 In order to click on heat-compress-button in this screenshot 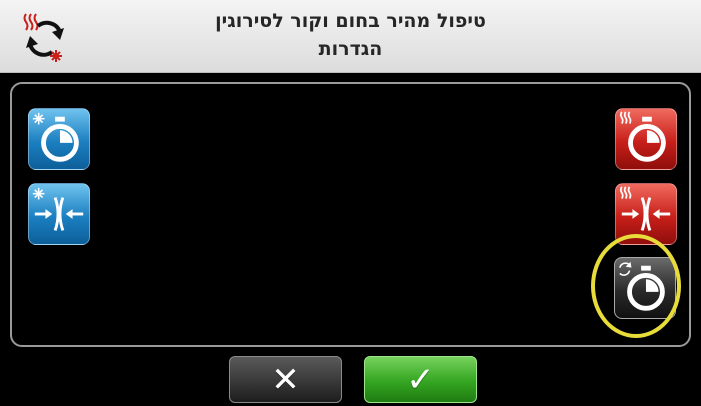, I will do `click(646, 214)`.